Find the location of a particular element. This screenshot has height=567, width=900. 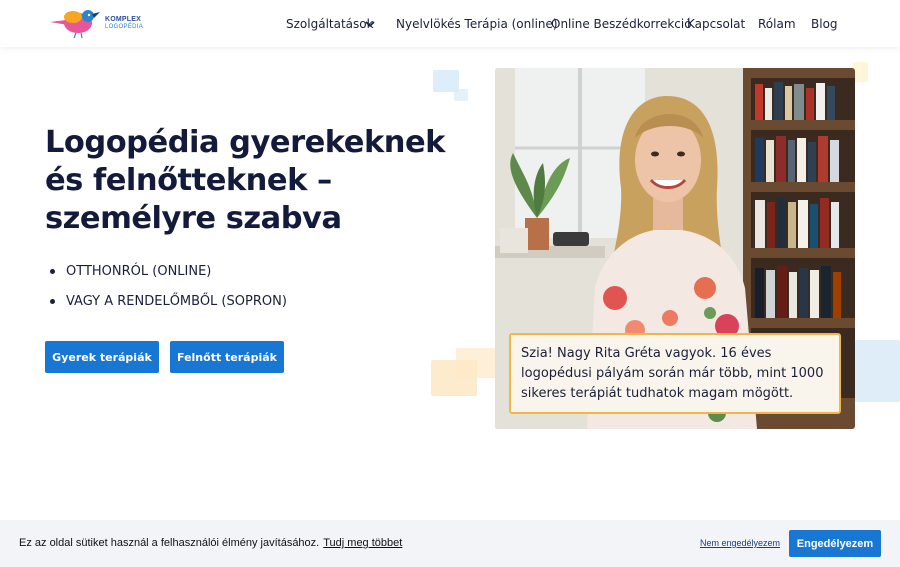

cookie-allow-button: Engedélyezem is located at coordinates (835, 543).